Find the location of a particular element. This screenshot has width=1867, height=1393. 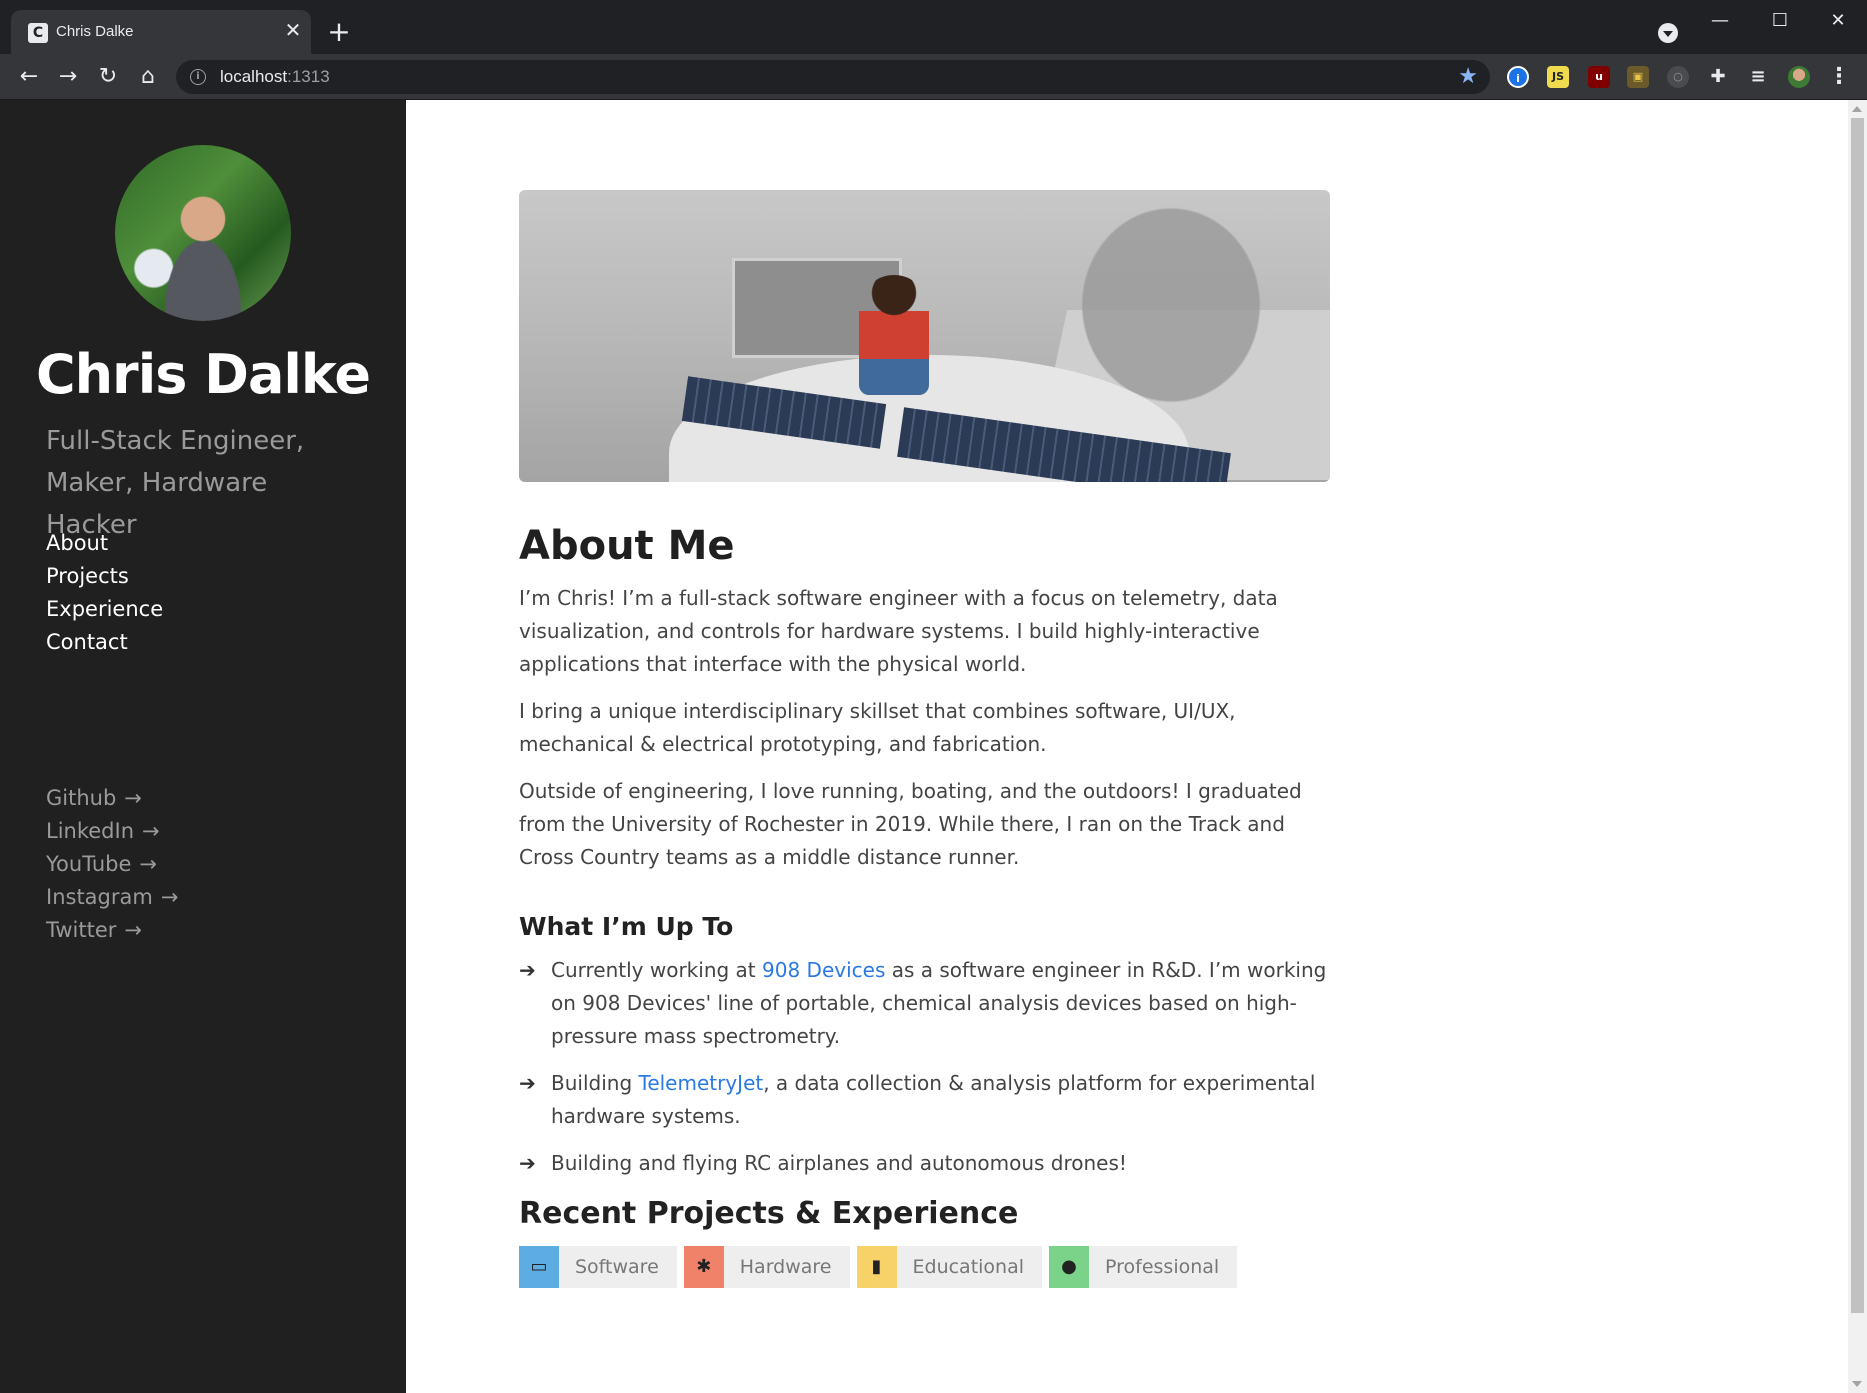

link-telemetryjet: TelemetryJet is located at coordinates (701, 1083).